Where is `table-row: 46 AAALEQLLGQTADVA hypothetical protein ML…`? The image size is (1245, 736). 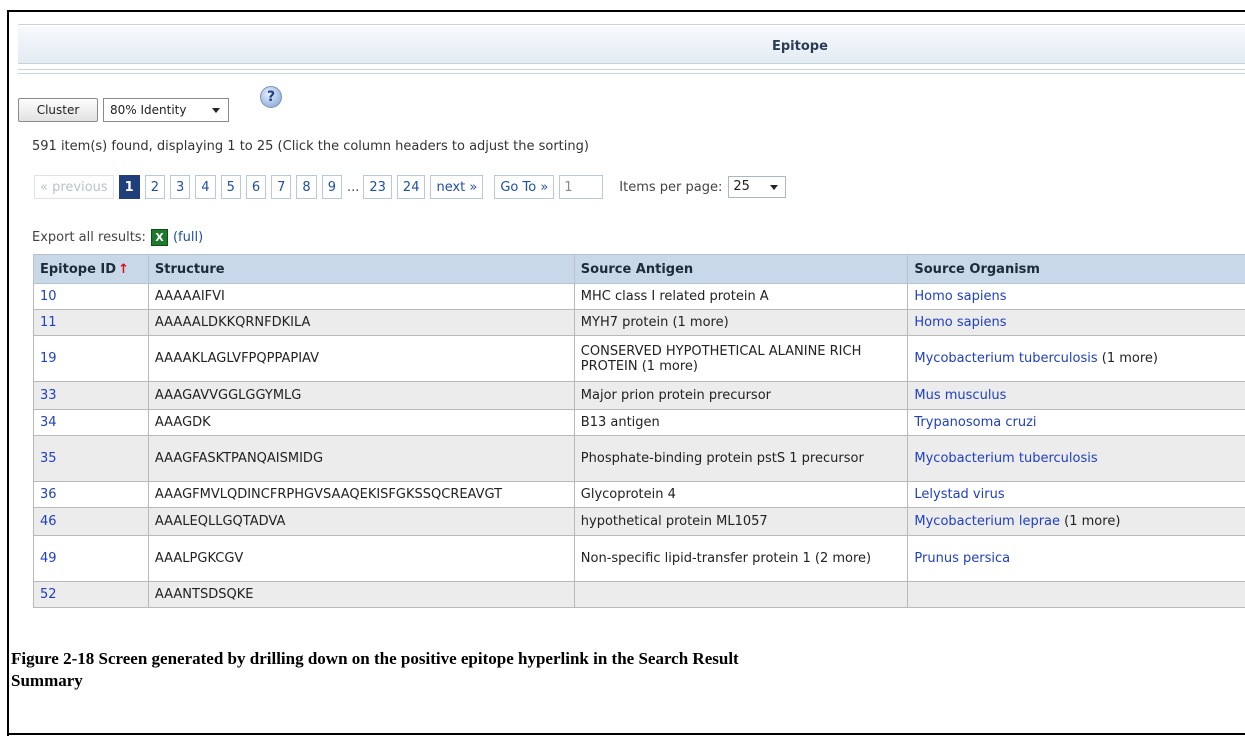 table-row: 46 AAALEQLLGQTADVA hypothetical protein ML… is located at coordinates (639, 521).